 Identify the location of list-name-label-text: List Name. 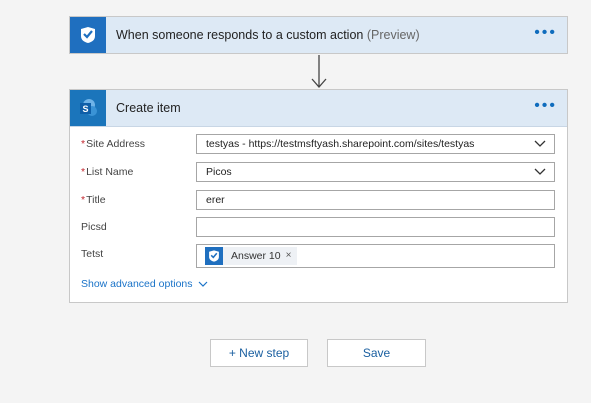
(110, 172).